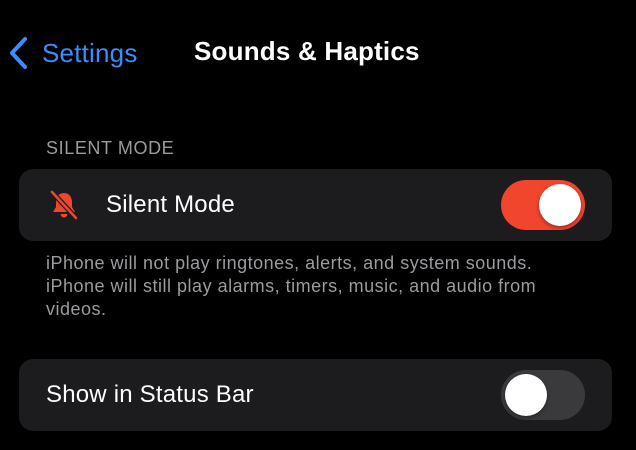 The height and width of the screenshot is (450, 636). Describe the element at coordinates (19, 53) in the screenshot. I see `chevron-left-icon` at that location.